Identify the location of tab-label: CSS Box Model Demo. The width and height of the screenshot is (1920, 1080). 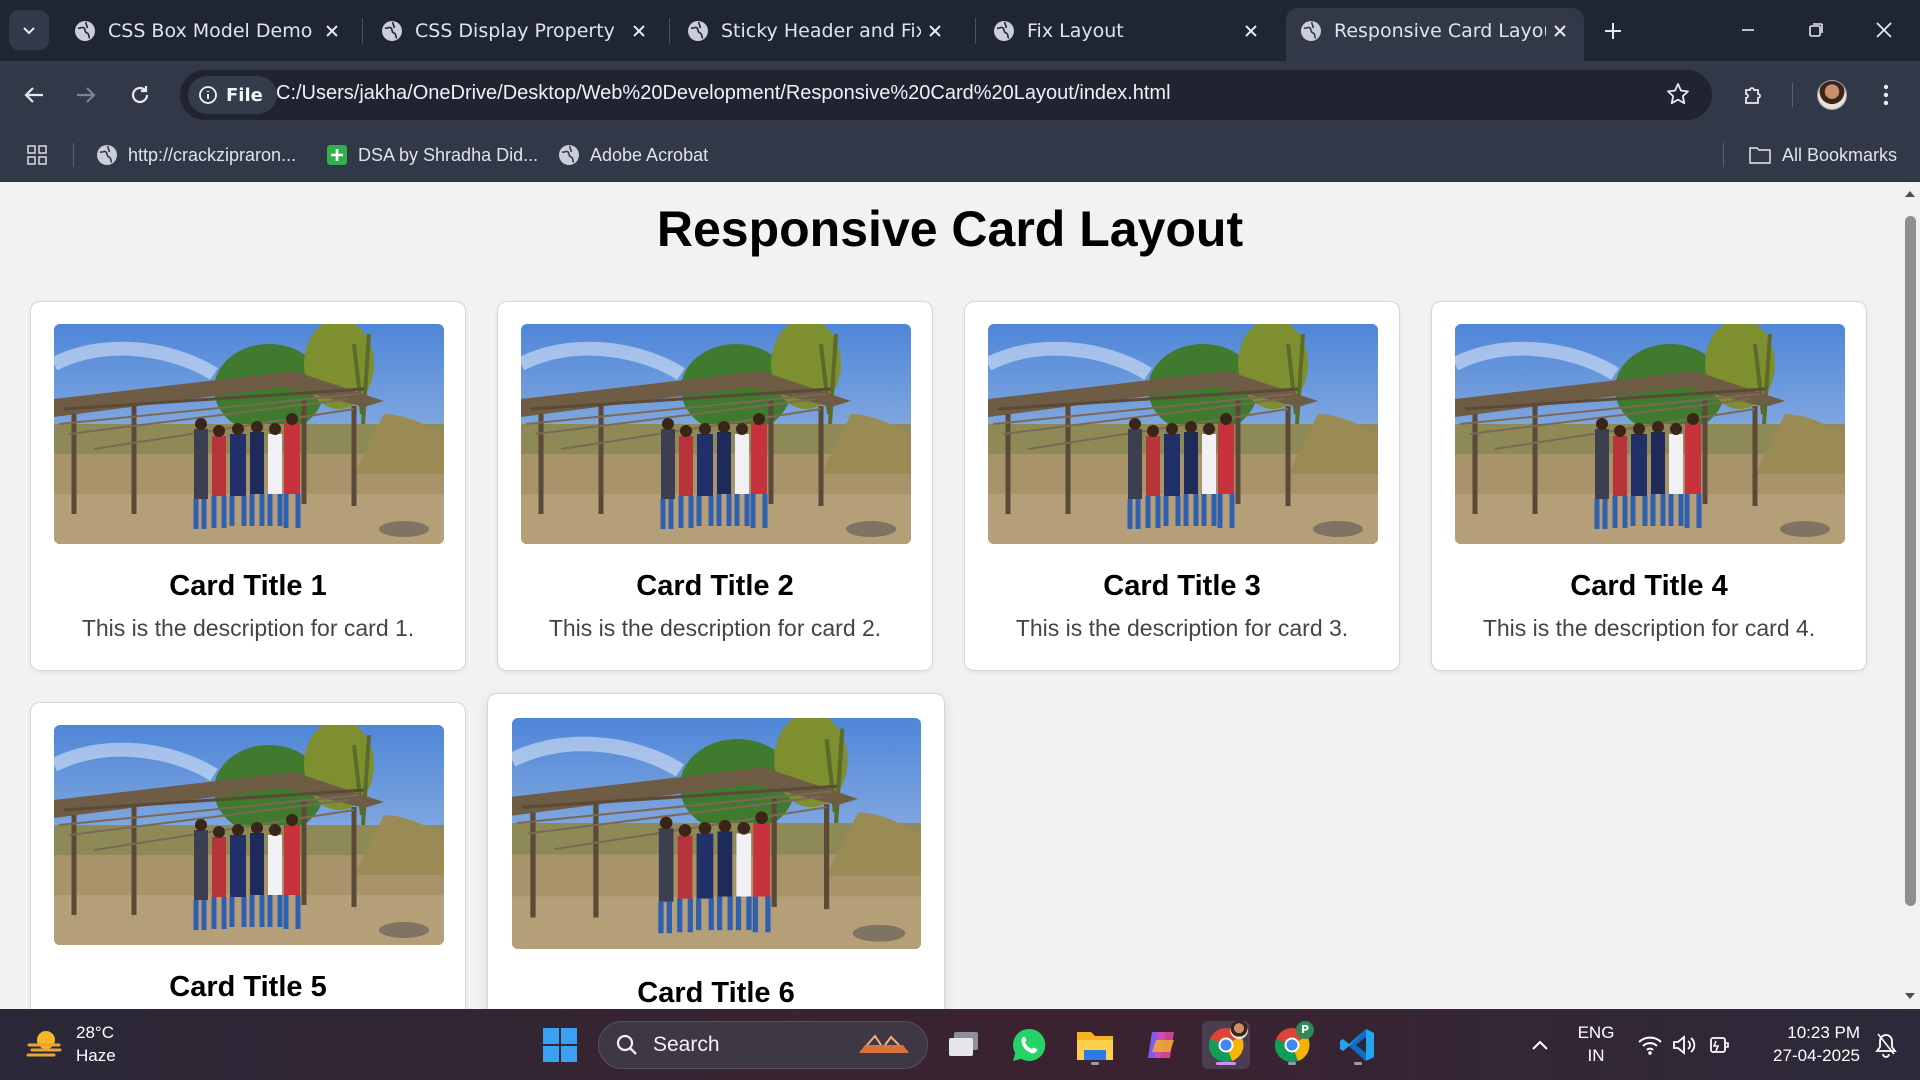
(210, 31).